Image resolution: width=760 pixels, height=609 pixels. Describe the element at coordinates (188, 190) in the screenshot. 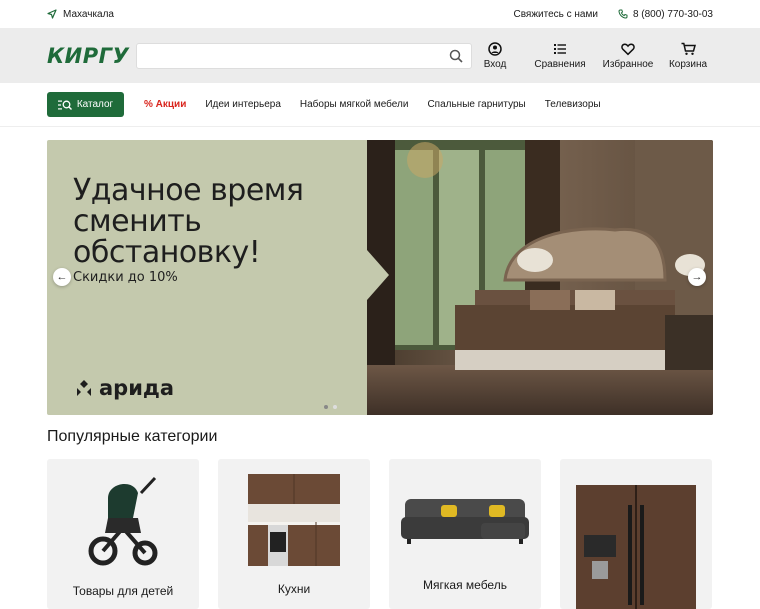

I see `headline-line-1: Удачное время` at that location.